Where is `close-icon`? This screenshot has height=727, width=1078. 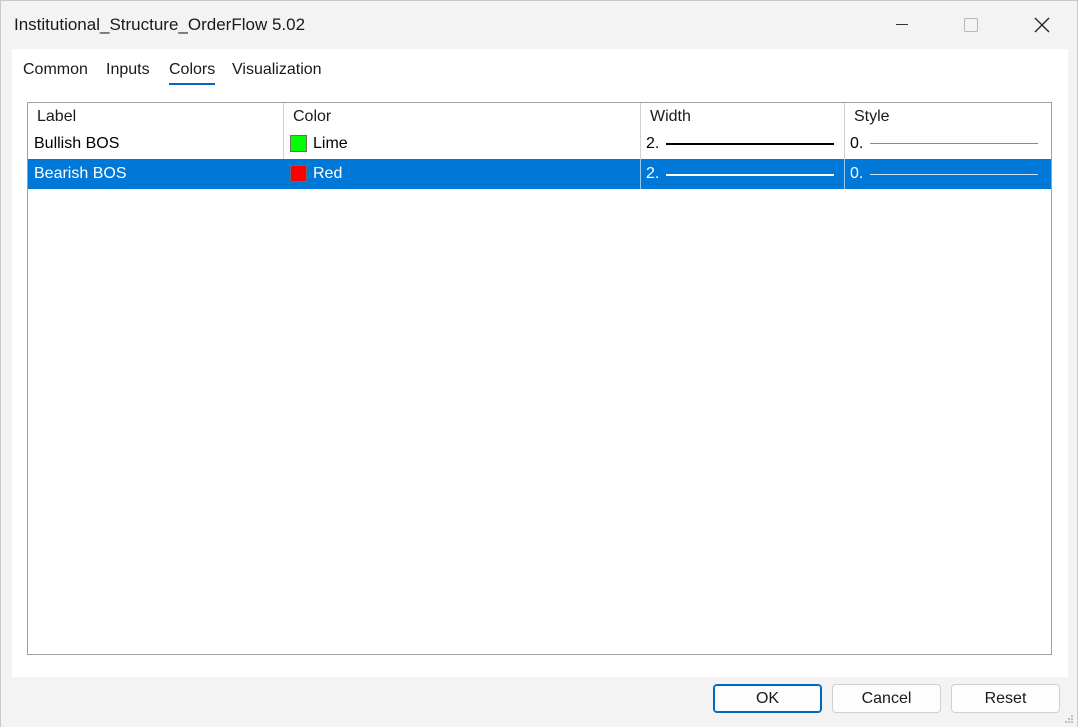
close-icon is located at coordinates (1042, 25).